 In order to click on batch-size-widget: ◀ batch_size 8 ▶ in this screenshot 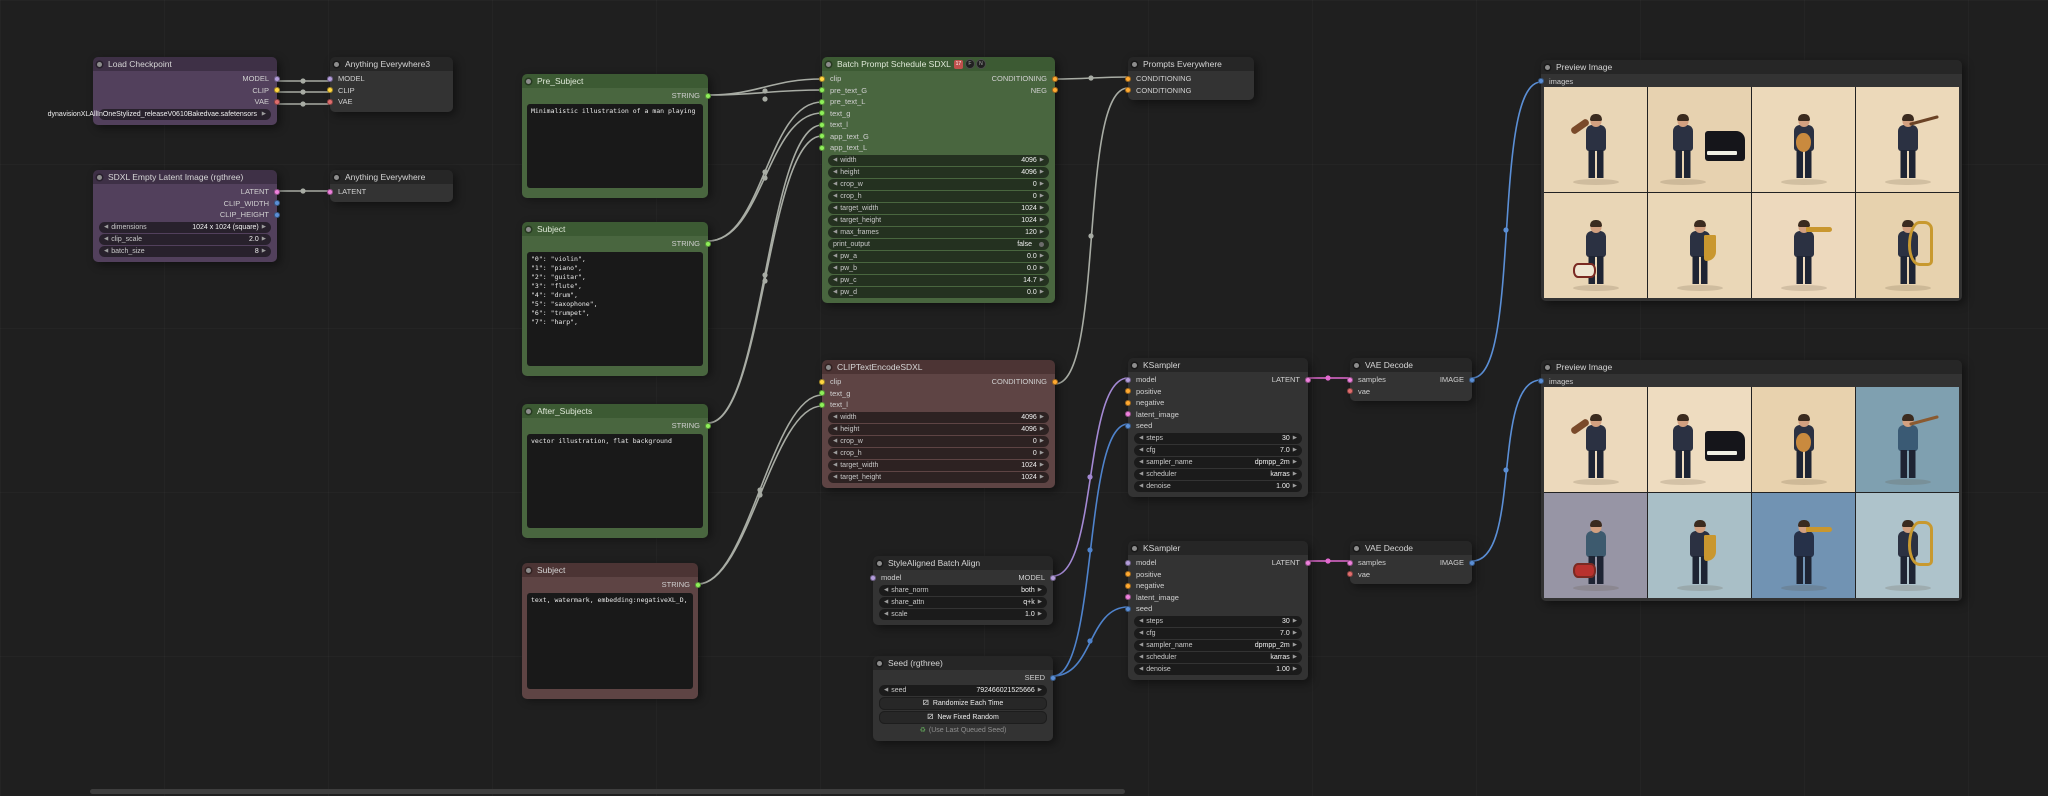, I will do `click(185, 251)`.